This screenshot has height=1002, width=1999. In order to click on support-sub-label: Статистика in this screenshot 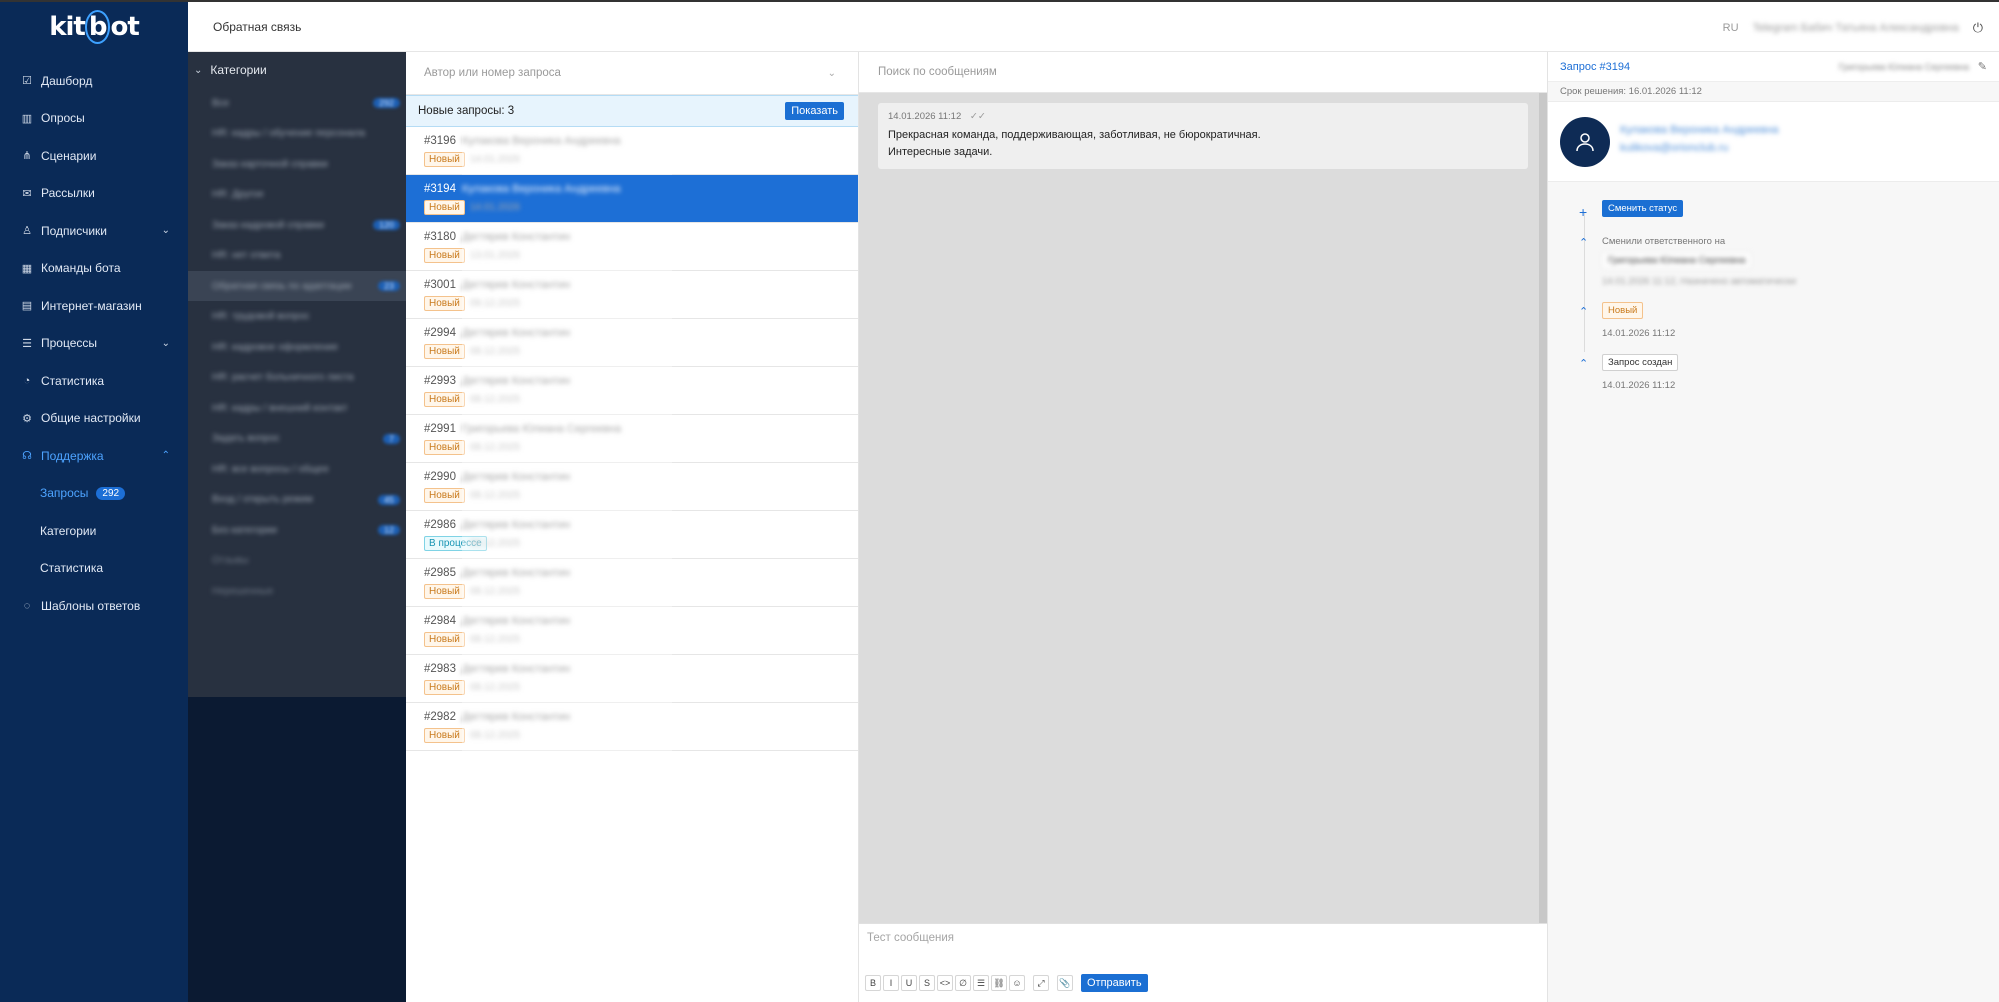, I will do `click(72, 568)`.